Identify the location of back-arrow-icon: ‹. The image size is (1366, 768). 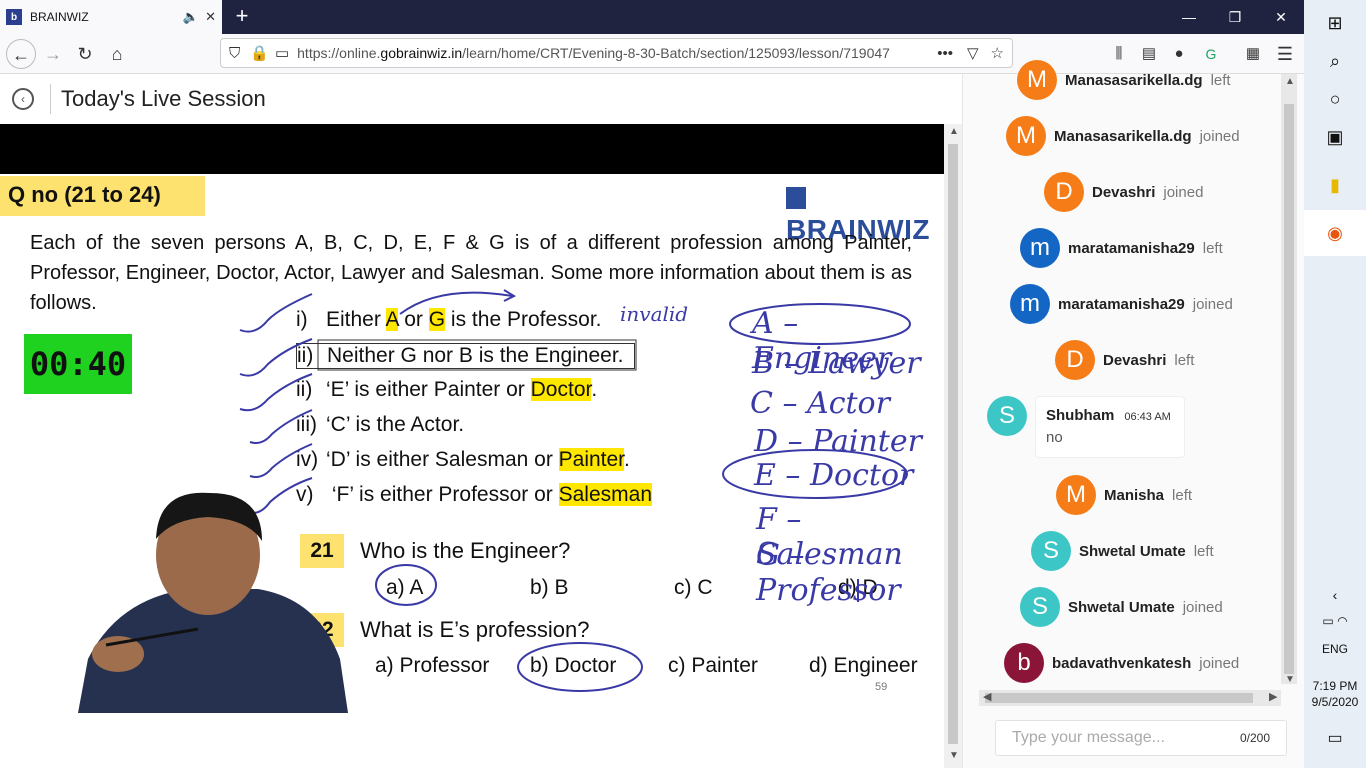
(23, 99).